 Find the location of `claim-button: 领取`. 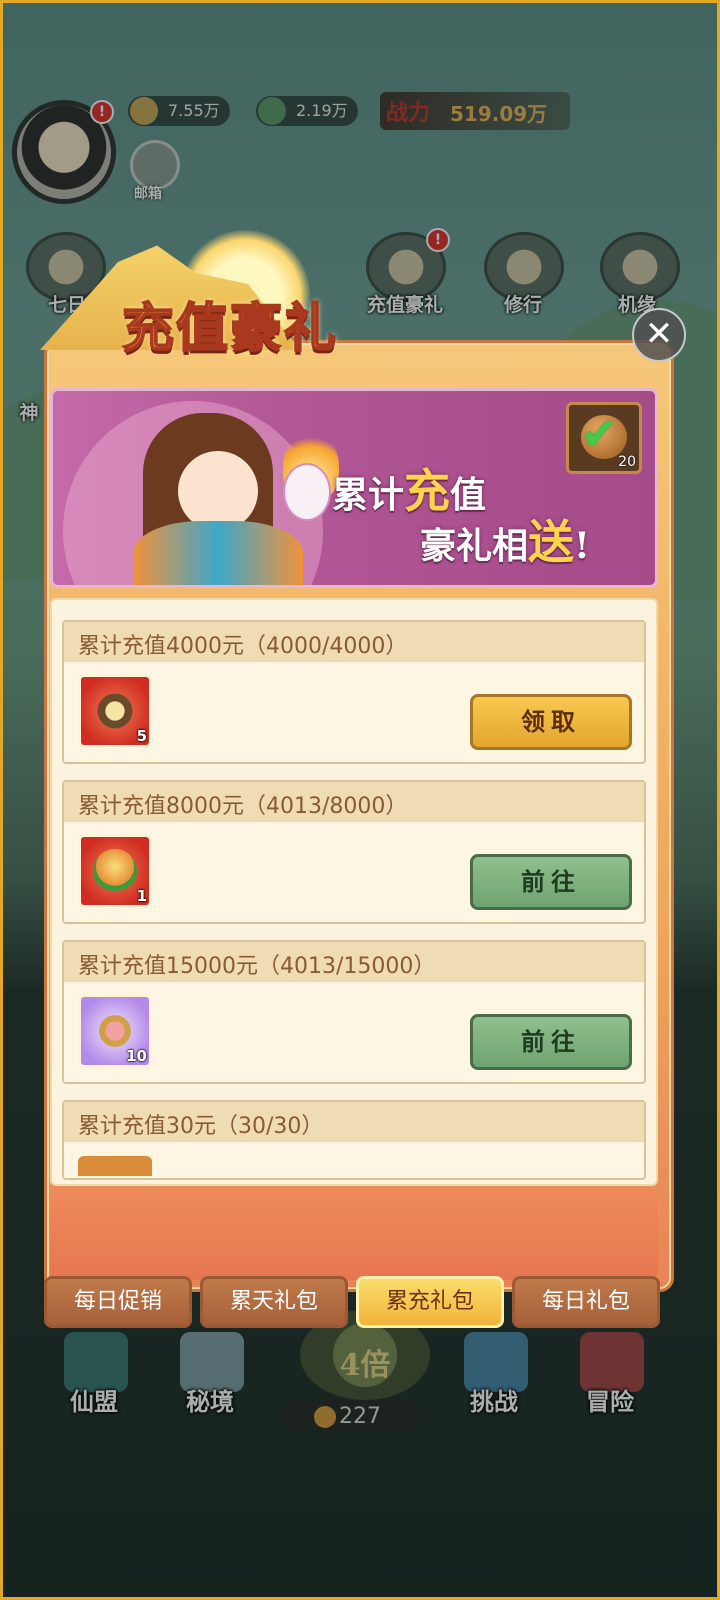

claim-button: 领取 is located at coordinates (551, 722).